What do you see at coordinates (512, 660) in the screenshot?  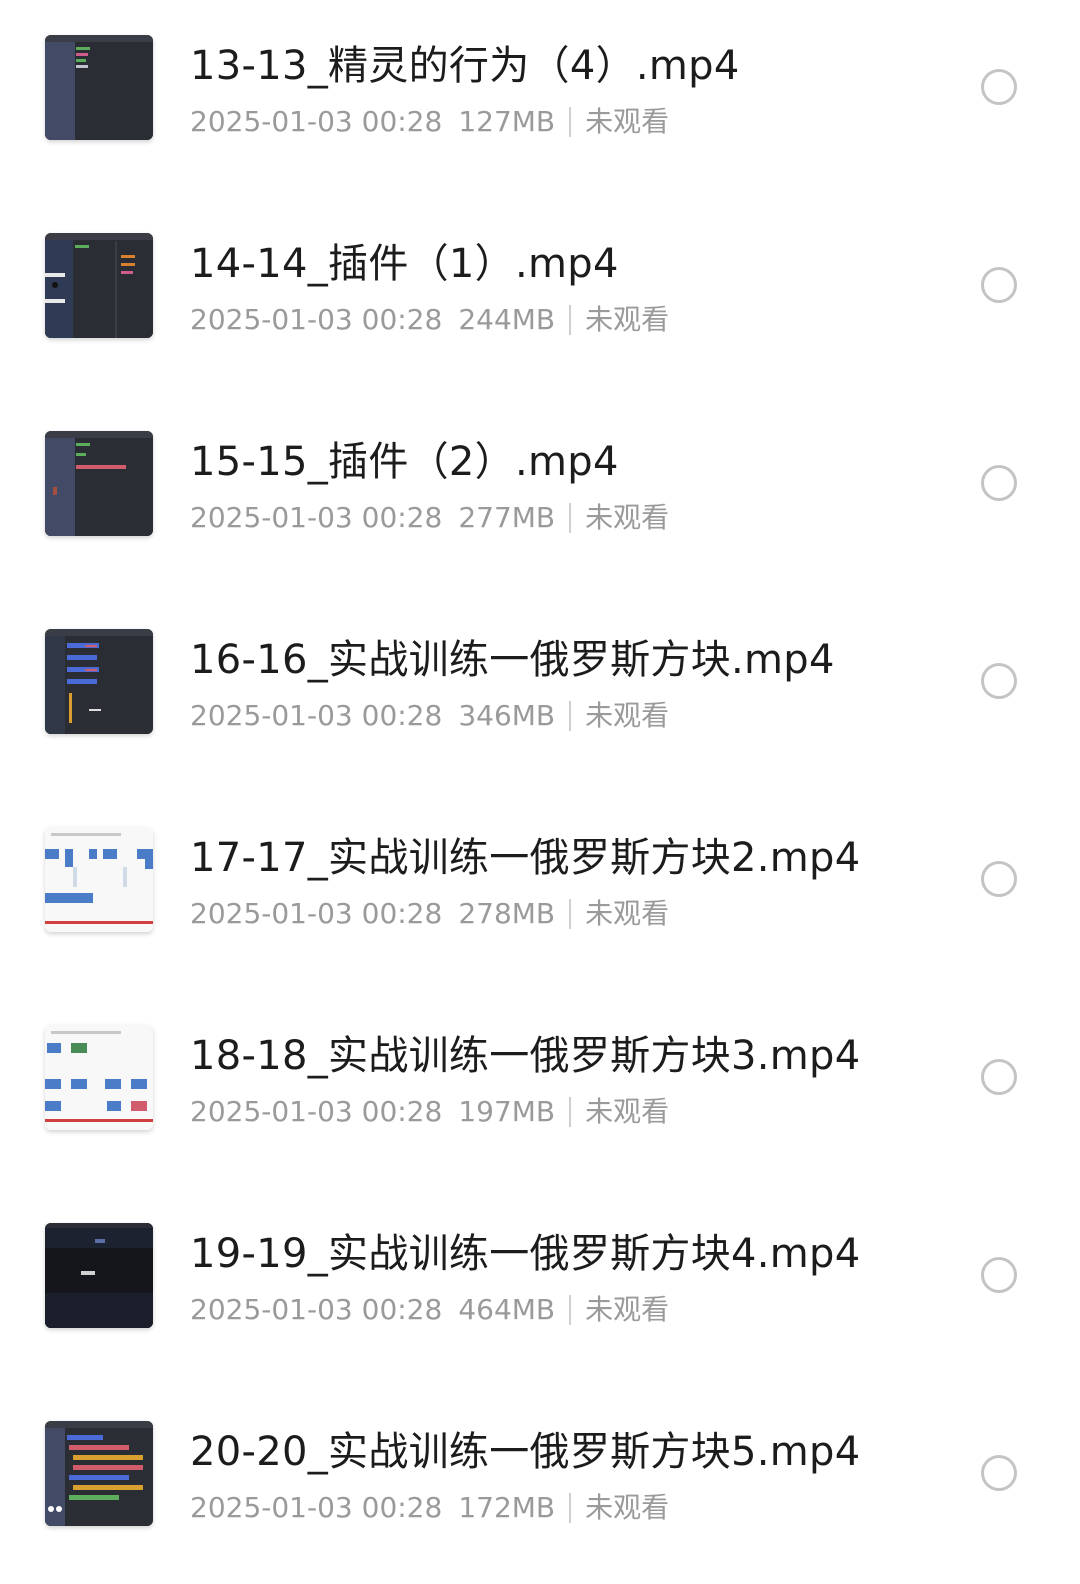 I see `file-title: 16-16_实战训练一俄罗斯方块.mp4` at bounding box center [512, 660].